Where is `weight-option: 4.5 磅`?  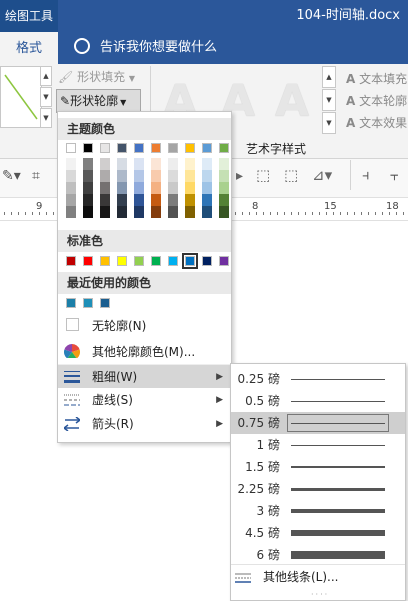
weight-option: 4.5 磅 is located at coordinates (318, 533).